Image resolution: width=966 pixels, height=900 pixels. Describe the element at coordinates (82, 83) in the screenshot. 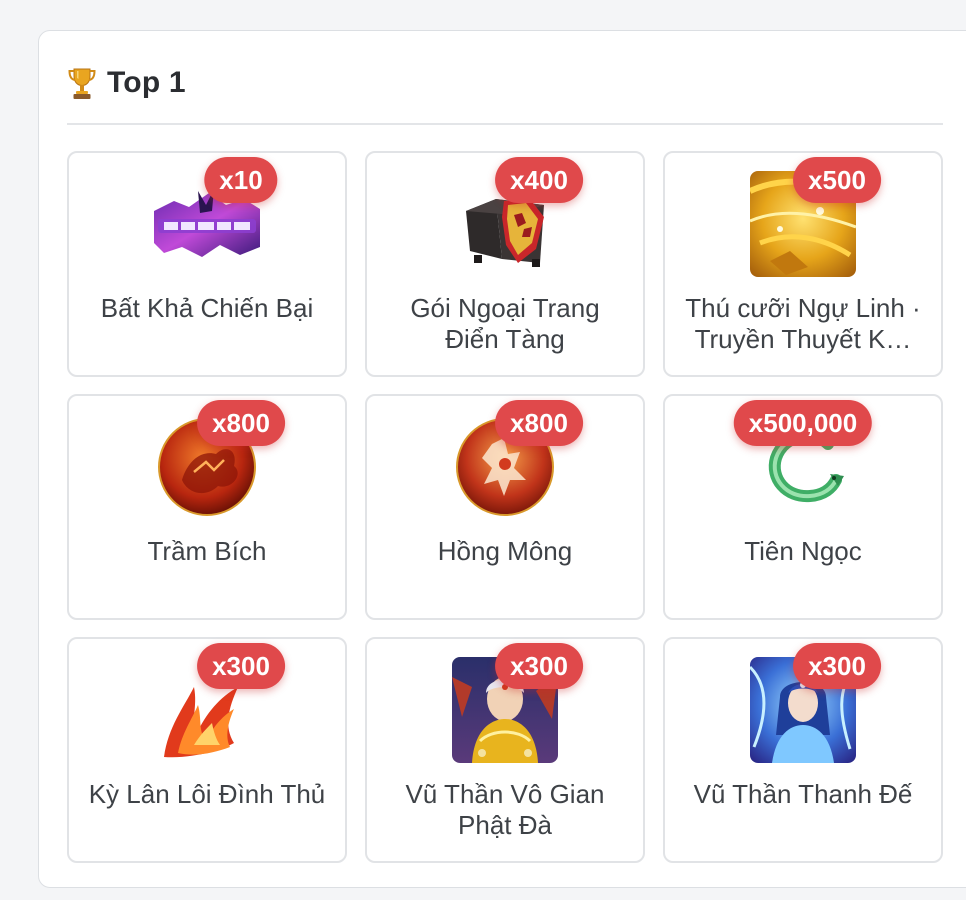

I see `trophy-icon` at that location.